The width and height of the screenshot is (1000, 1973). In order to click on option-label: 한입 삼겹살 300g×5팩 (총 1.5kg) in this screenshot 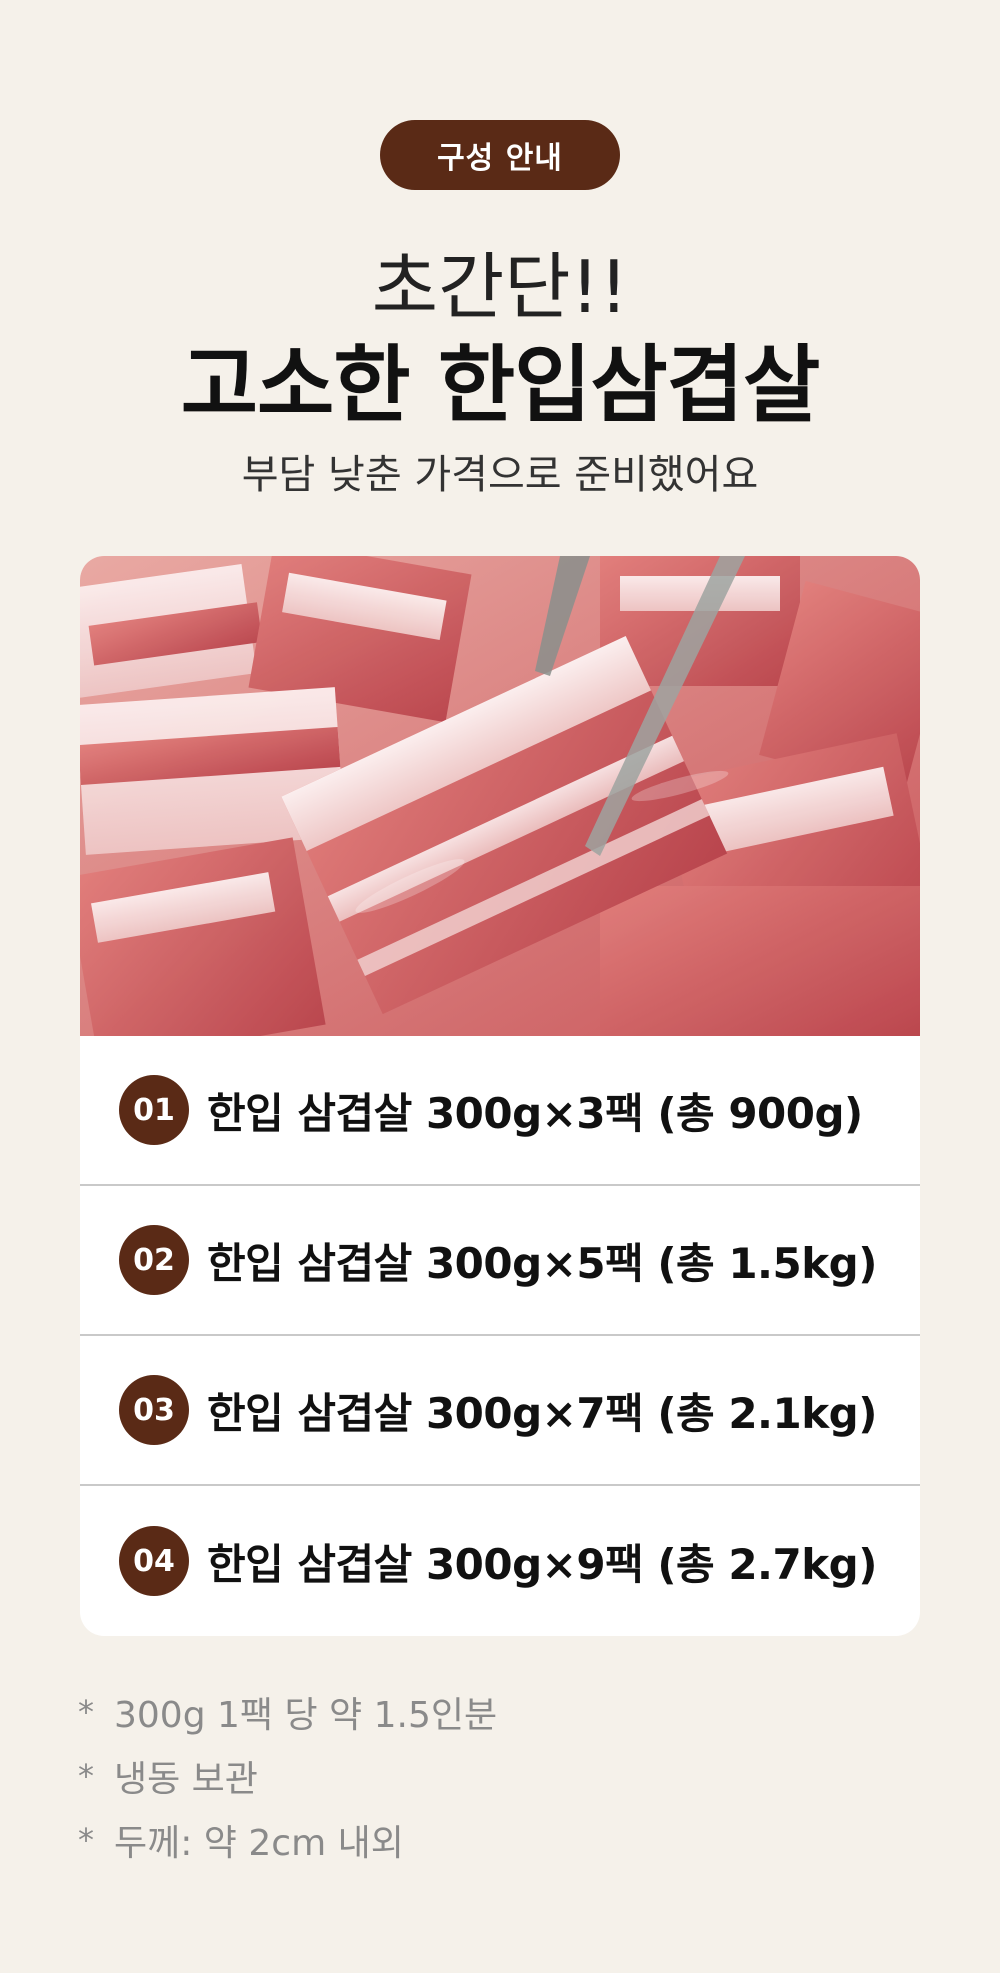, I will do `click(542, 1263)`.